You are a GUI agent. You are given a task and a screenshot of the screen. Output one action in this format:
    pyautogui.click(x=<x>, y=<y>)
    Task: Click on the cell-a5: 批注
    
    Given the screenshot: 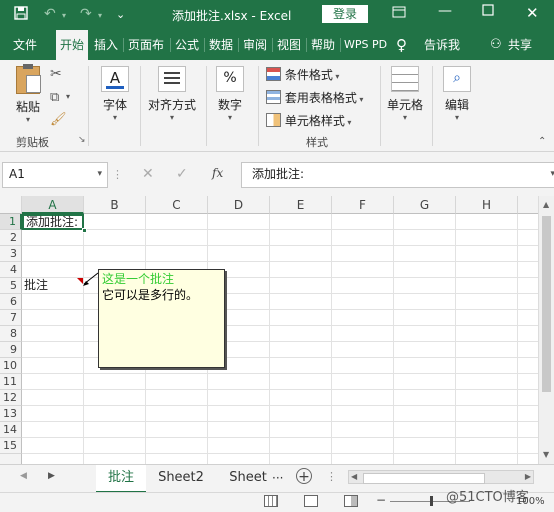 What is the action you would take?
    pyautogui.click(x=53, y=286)
    